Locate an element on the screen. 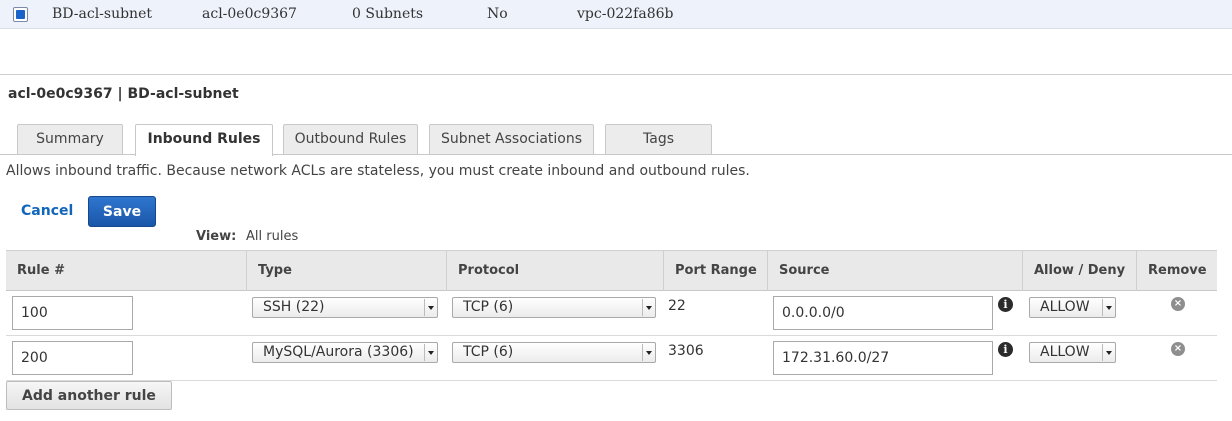 The height and width of the screenshot is (421, 1232). save-button: Save is located at coordinates (122, 211).